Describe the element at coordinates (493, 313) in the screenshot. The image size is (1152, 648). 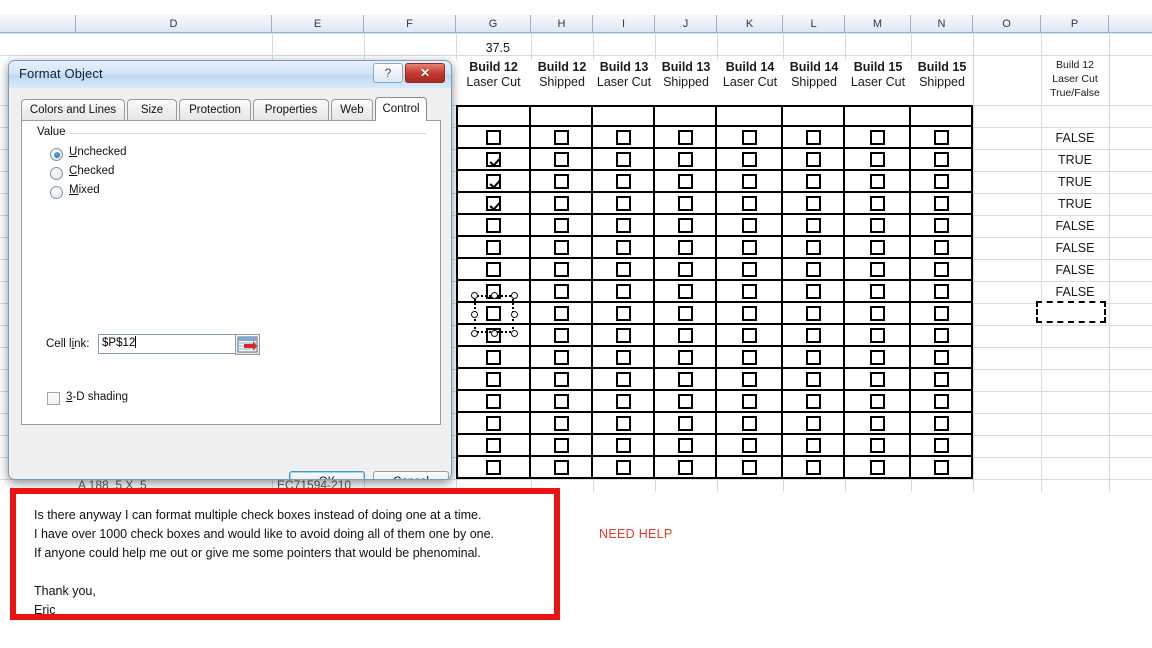
I see `checkbox-selected` at that location.